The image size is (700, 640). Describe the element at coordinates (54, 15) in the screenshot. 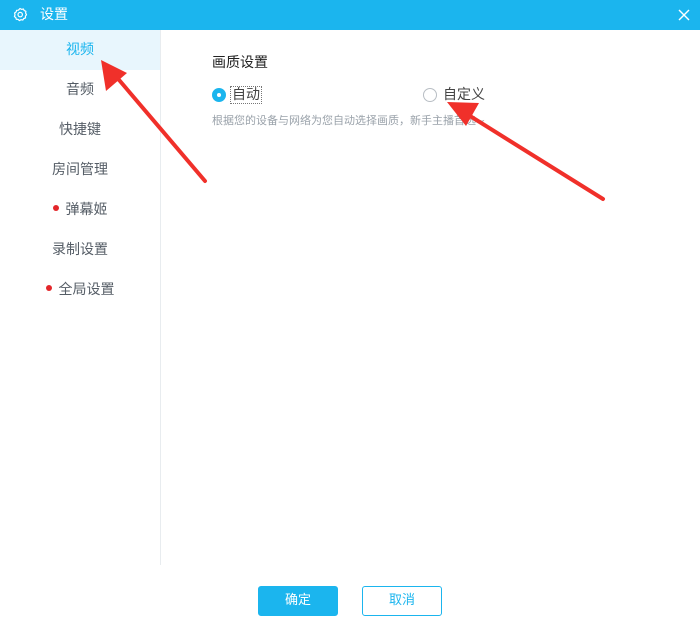

I see `window-title: 设置` at that location.